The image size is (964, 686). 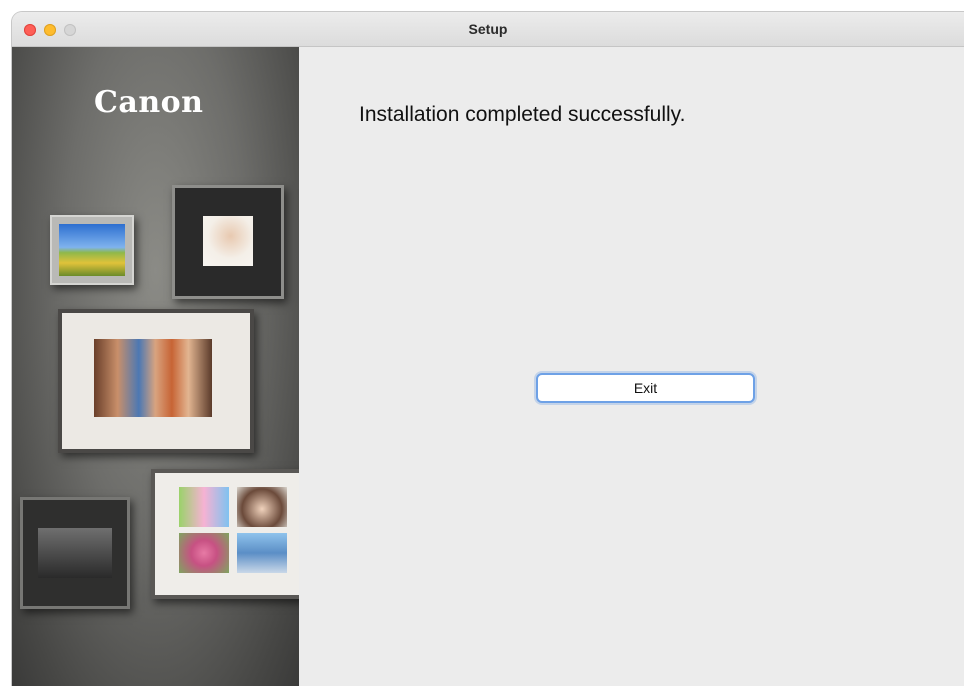 I want to click on window-title: Setup, so click(x=488, y=29).